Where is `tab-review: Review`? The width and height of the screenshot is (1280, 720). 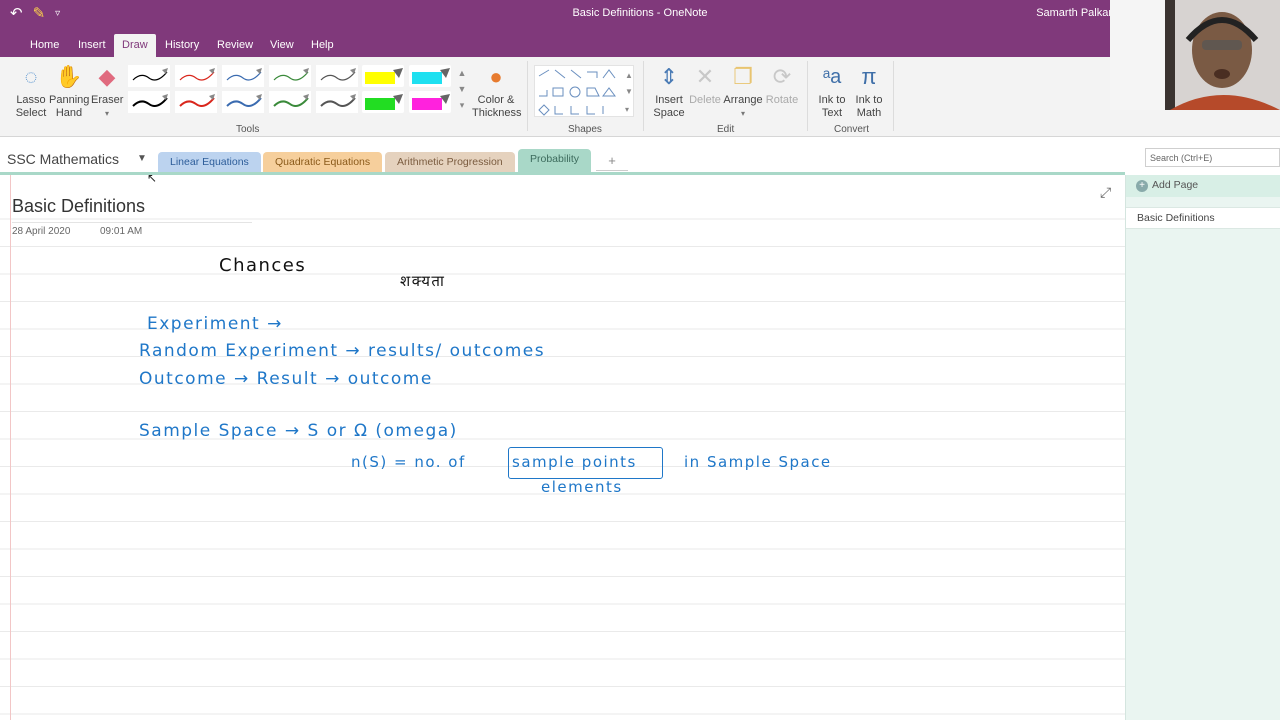
tab-review: Review is located at coordinates (235, 45).